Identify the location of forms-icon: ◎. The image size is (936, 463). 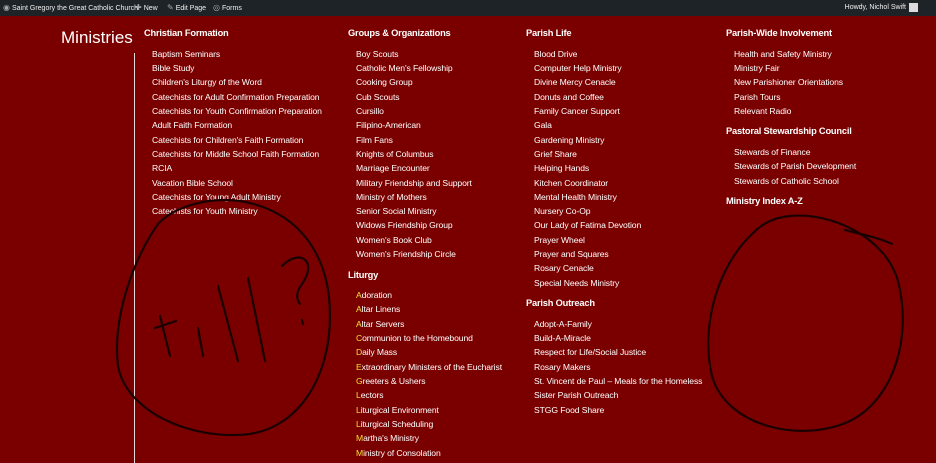
(216, 7).